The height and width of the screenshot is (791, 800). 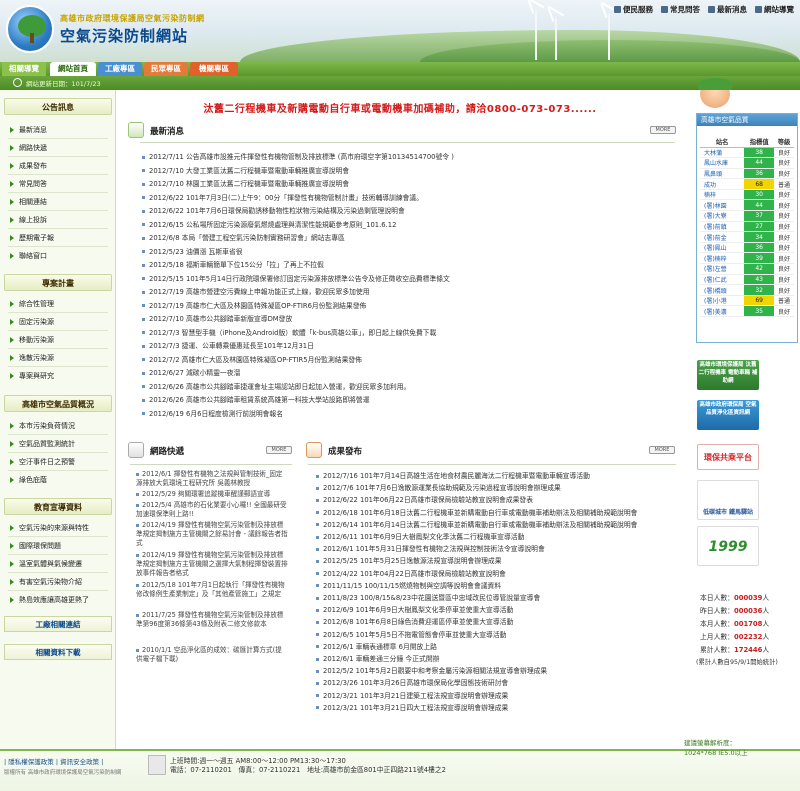 I want to click on news-item: 2012/6/19 6月6日程度檢測行前說明會報名, so click(x=212, y=413).